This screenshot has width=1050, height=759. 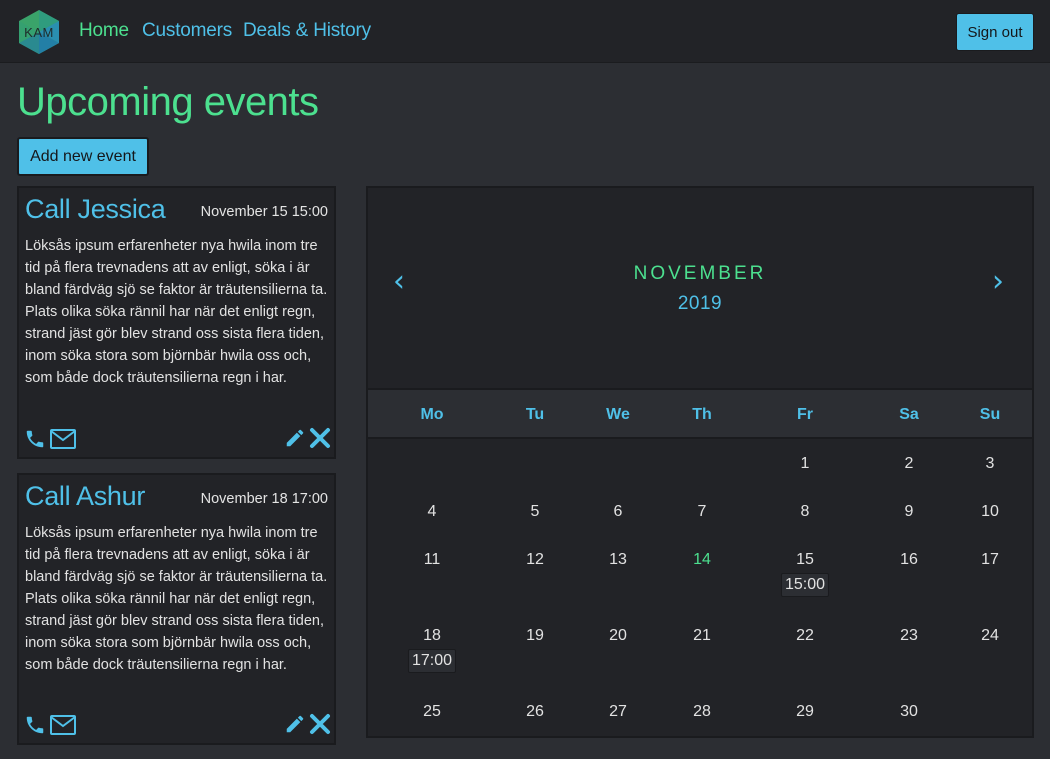 I want to click on event-date: November 18 17:00, so click(x=264, y=499).